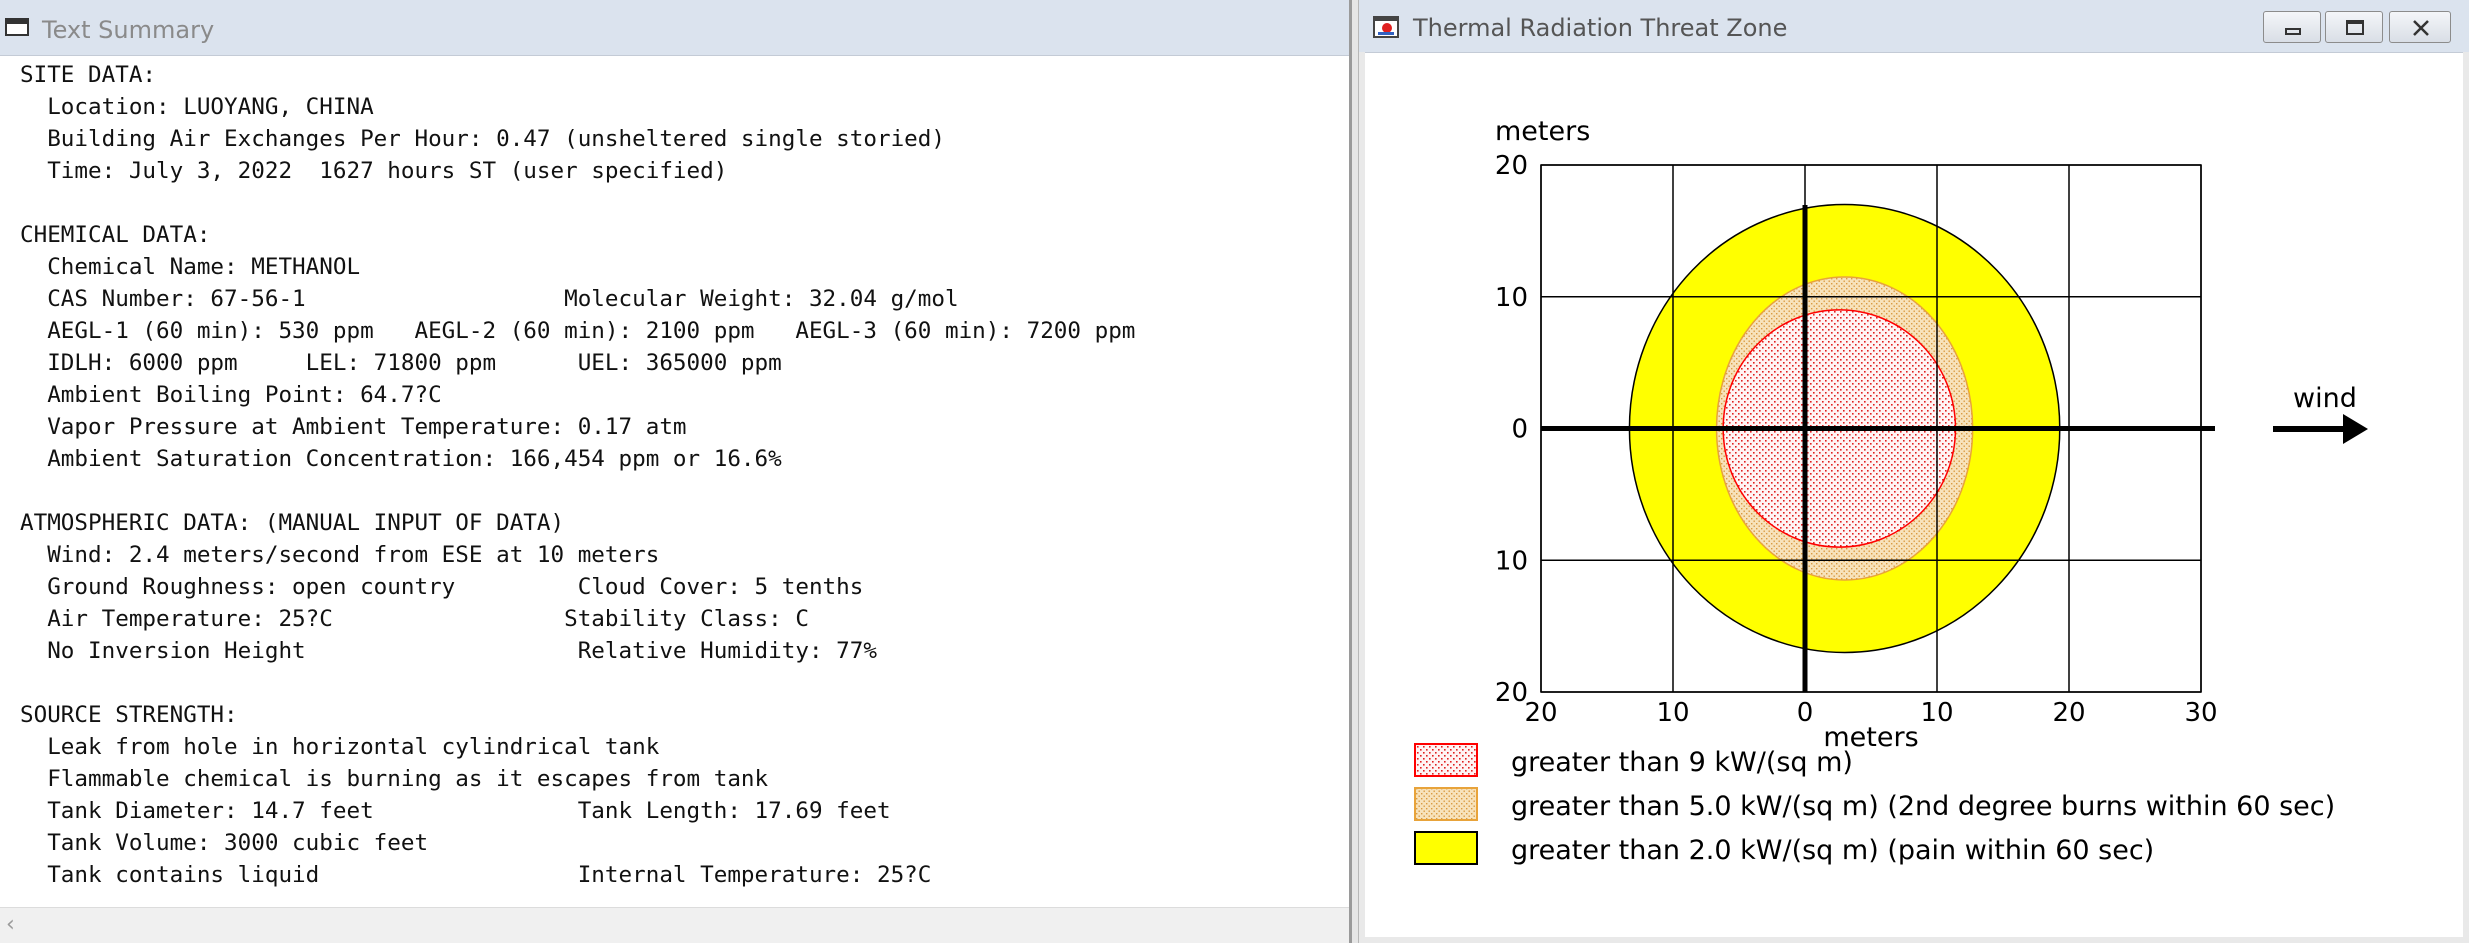 This screenshot has height=943, width=2469. Describe the element at coordinates (1386, 27) in the screenshot. I see `threat-zone-app-icon` at that location.